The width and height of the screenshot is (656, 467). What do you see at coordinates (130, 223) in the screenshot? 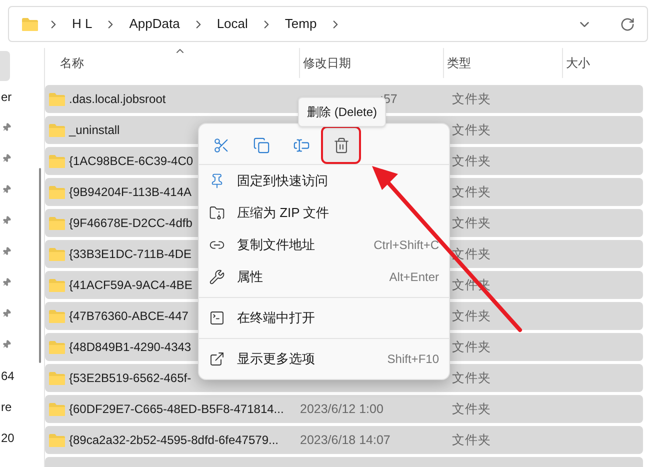
I see `file-name: {9F46678E-D2CC-4dfb` at bounding box center [130, 223].